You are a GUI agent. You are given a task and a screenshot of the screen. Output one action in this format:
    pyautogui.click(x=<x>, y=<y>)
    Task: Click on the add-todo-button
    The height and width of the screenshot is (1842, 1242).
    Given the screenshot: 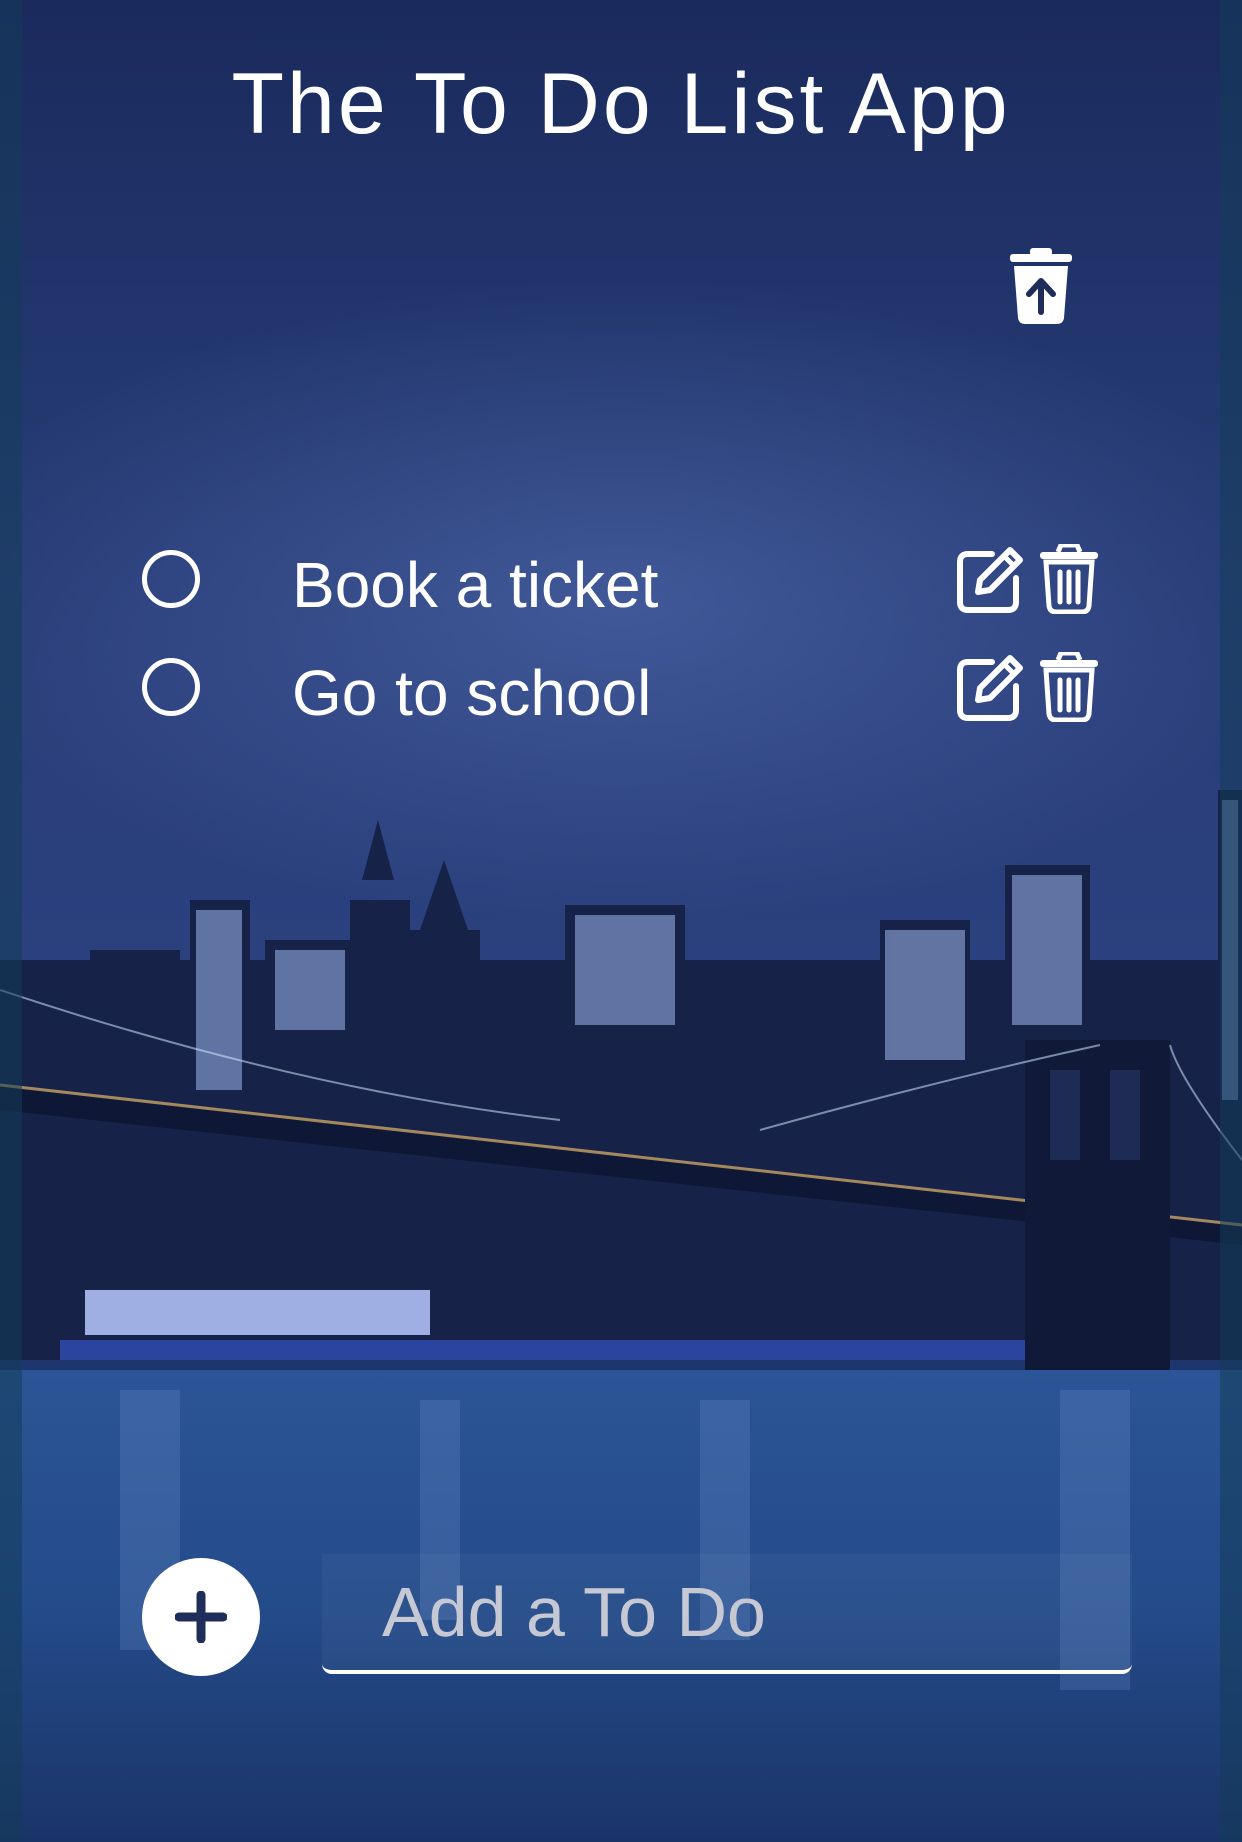 What is the action you would take?
    pyautogui.click(x=201, y=1617)
    